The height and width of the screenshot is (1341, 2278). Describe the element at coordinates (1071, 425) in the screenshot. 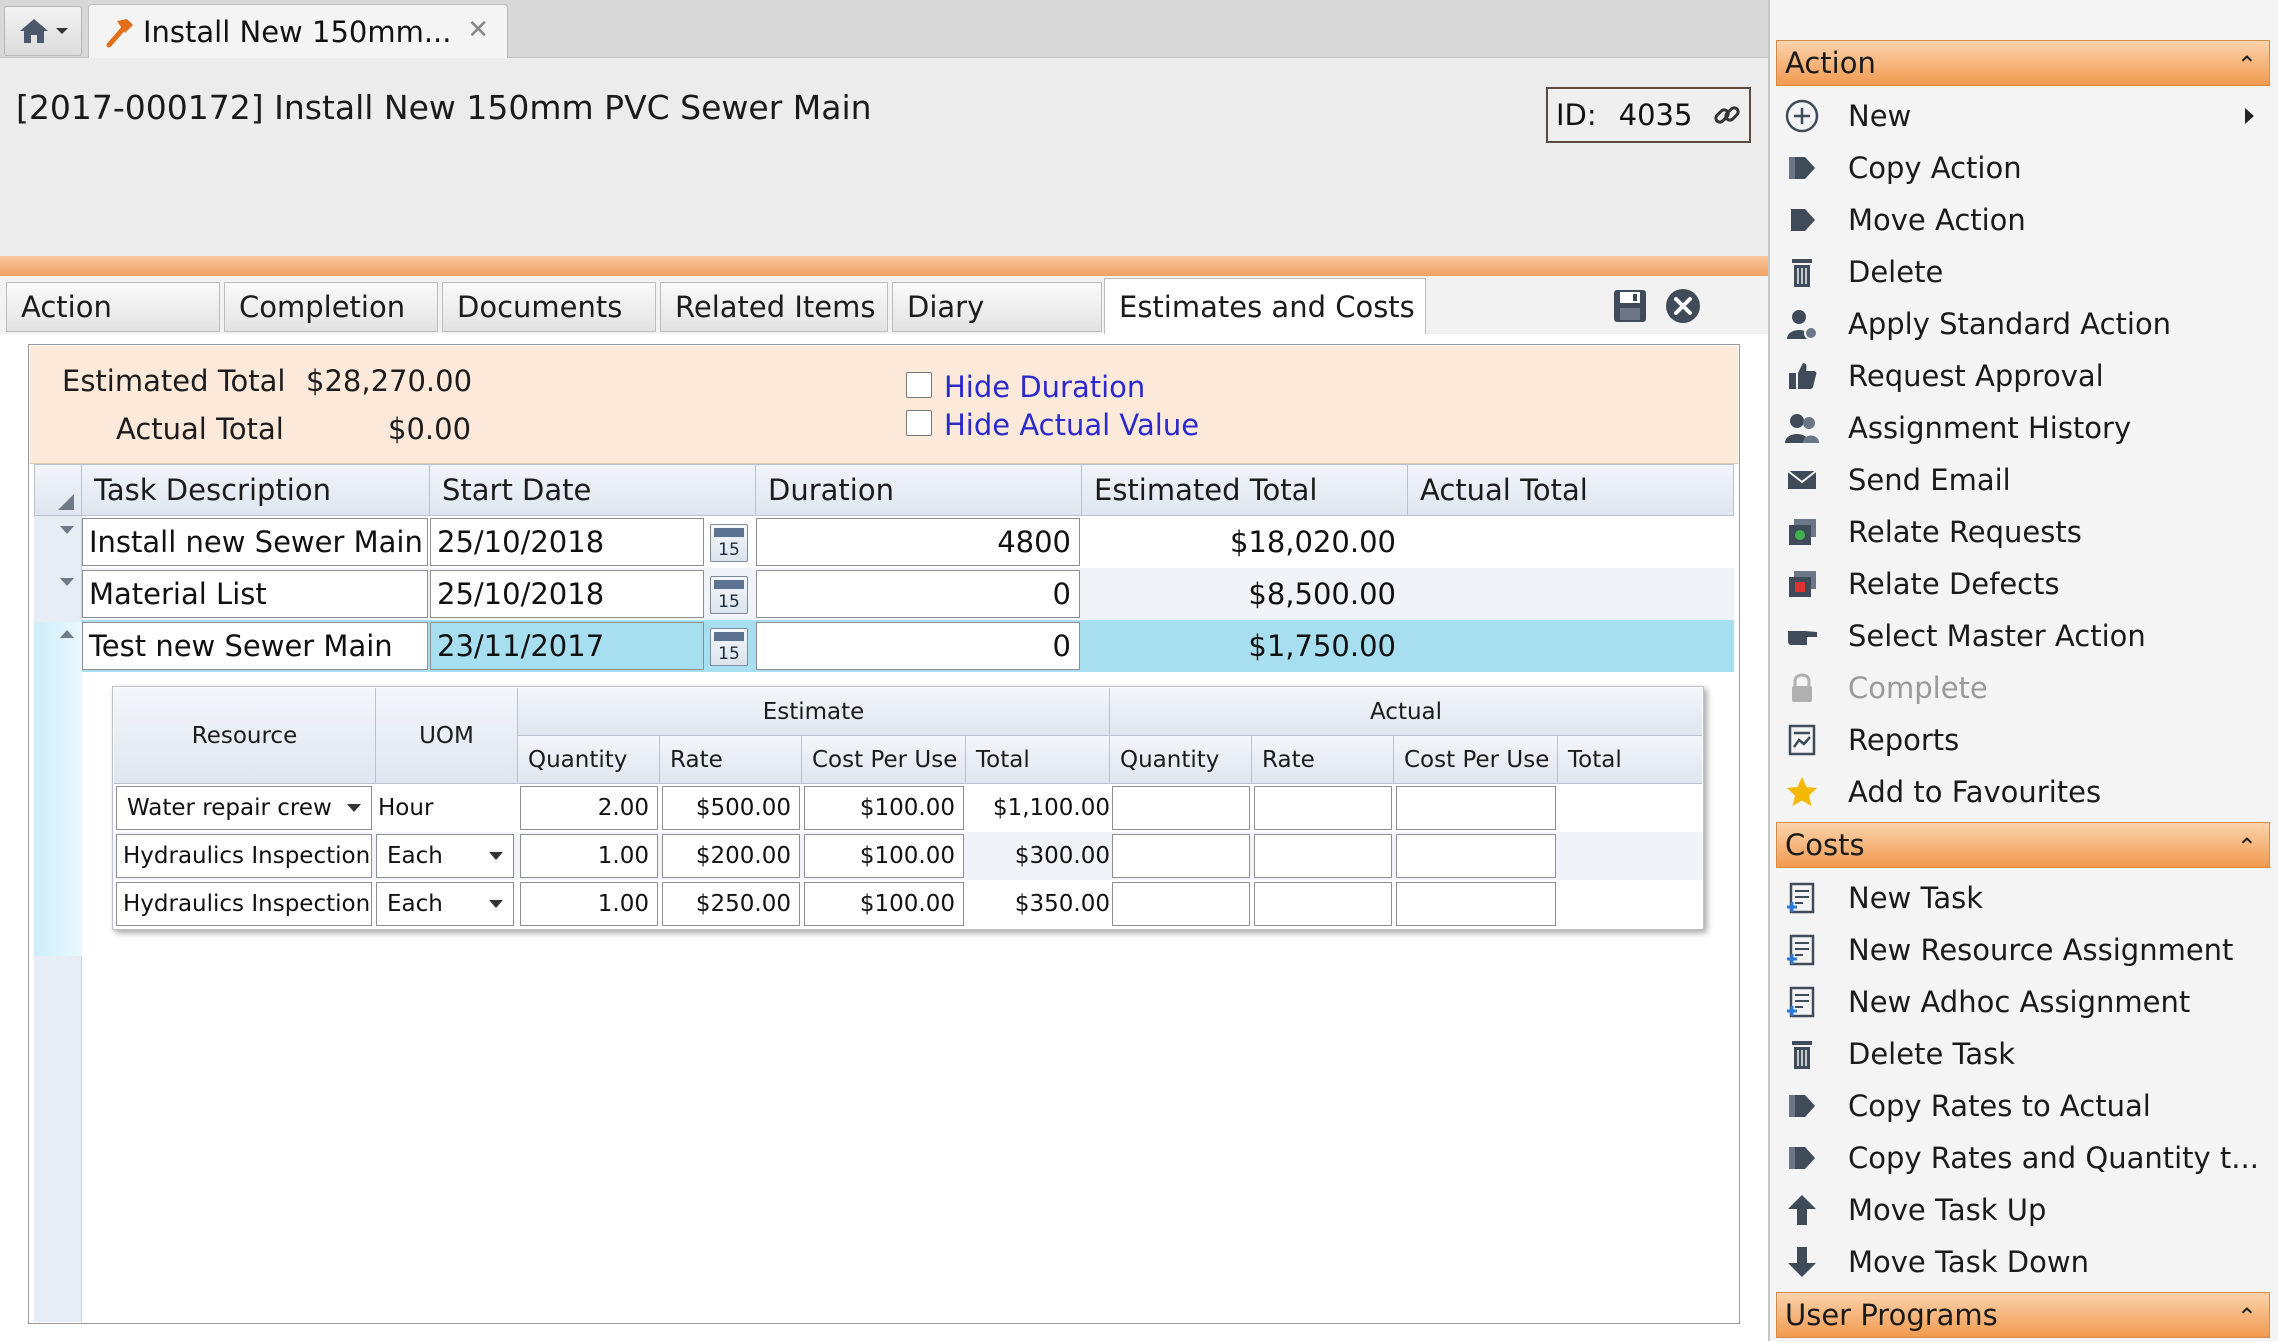

I see `hide-actual-value-label: Hide Actual Value` at that location.